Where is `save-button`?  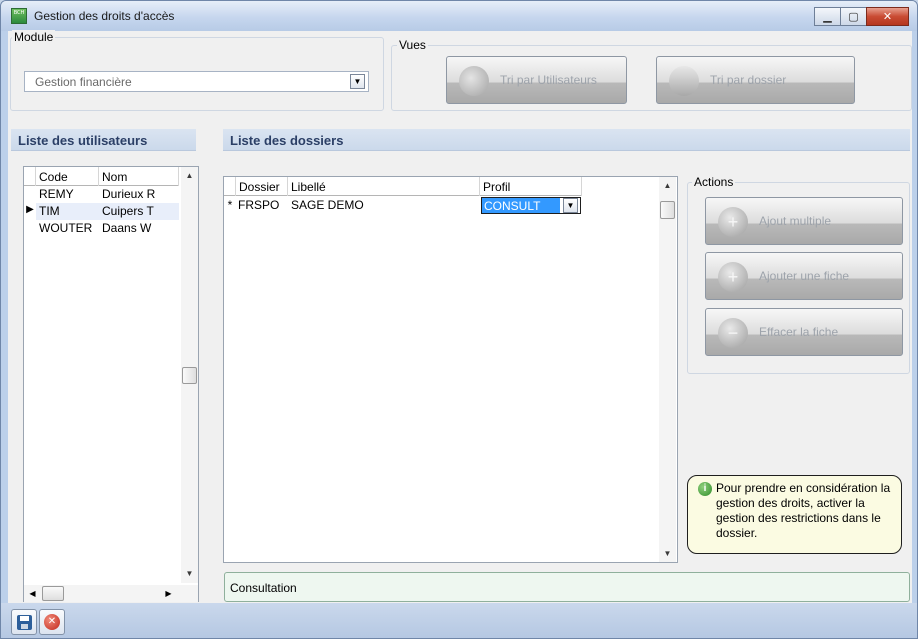
save-button is located at coordinates (24, 622).